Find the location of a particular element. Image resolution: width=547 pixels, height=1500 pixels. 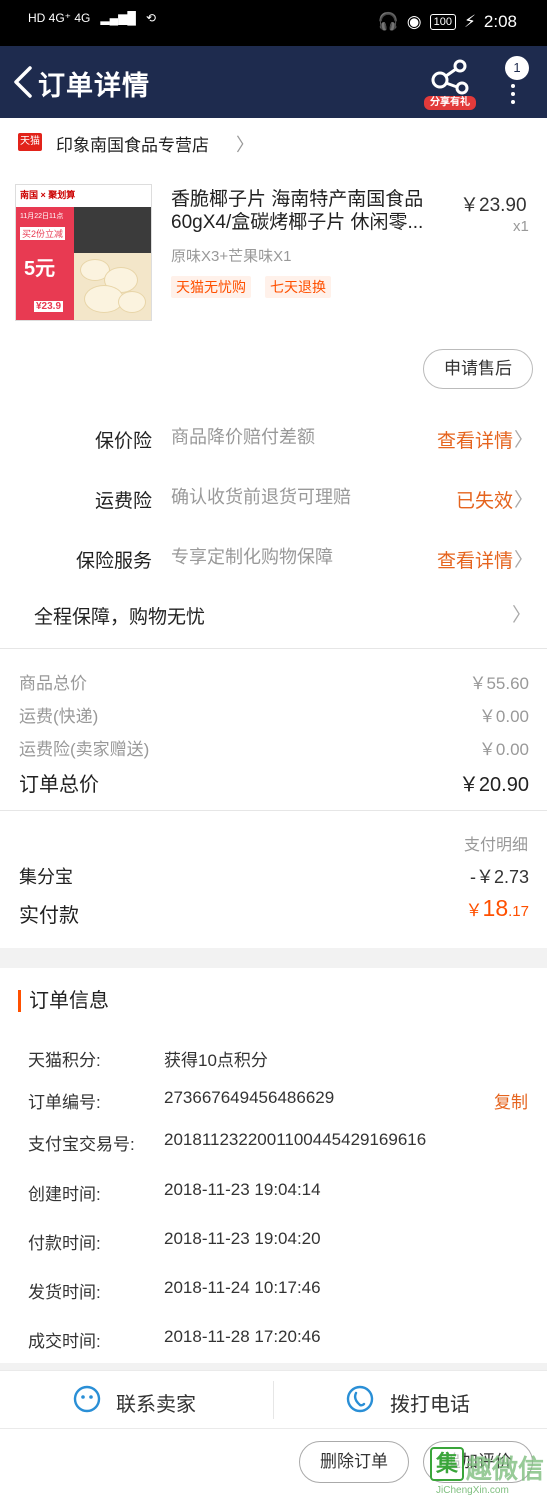

jifenbao-value: -￥2.73 is located at coordinates (499, 877).